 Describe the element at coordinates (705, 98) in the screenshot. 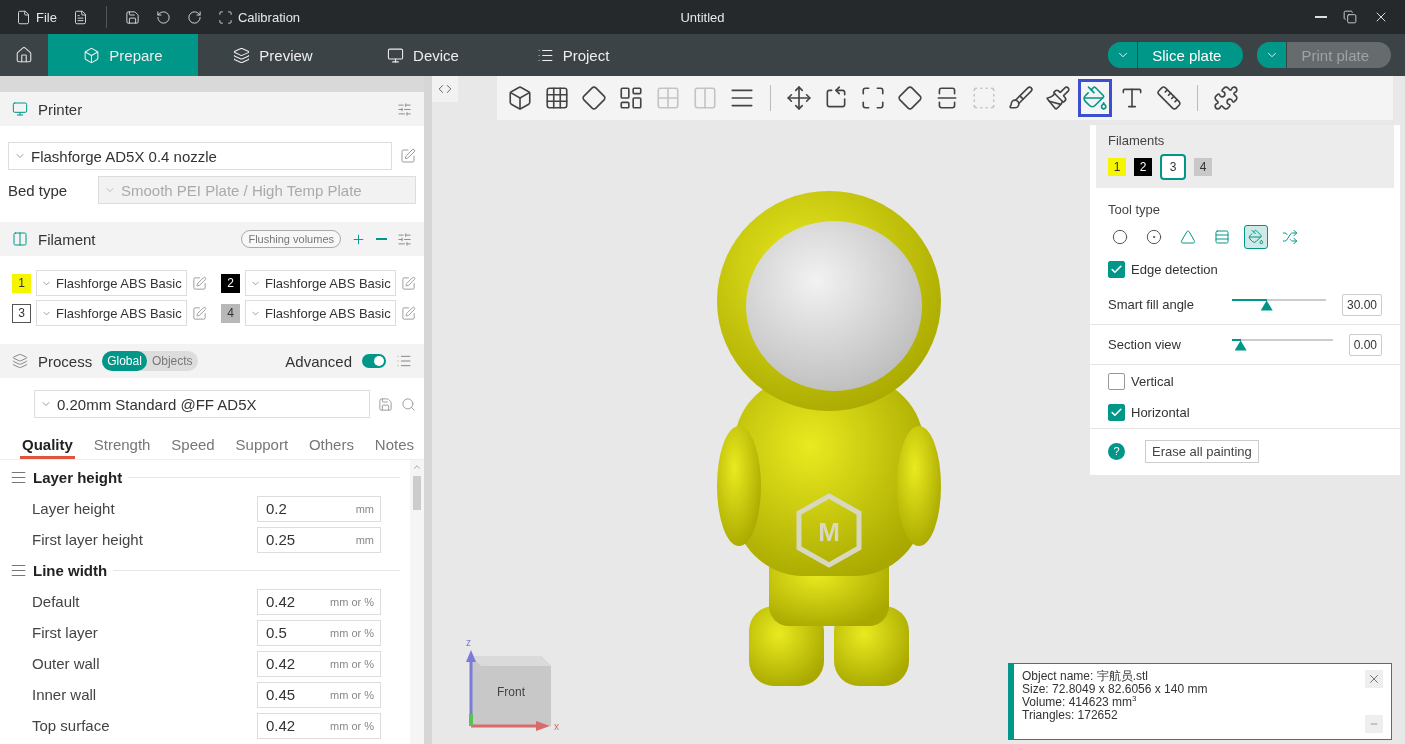

I see `columns-icon` at that location.